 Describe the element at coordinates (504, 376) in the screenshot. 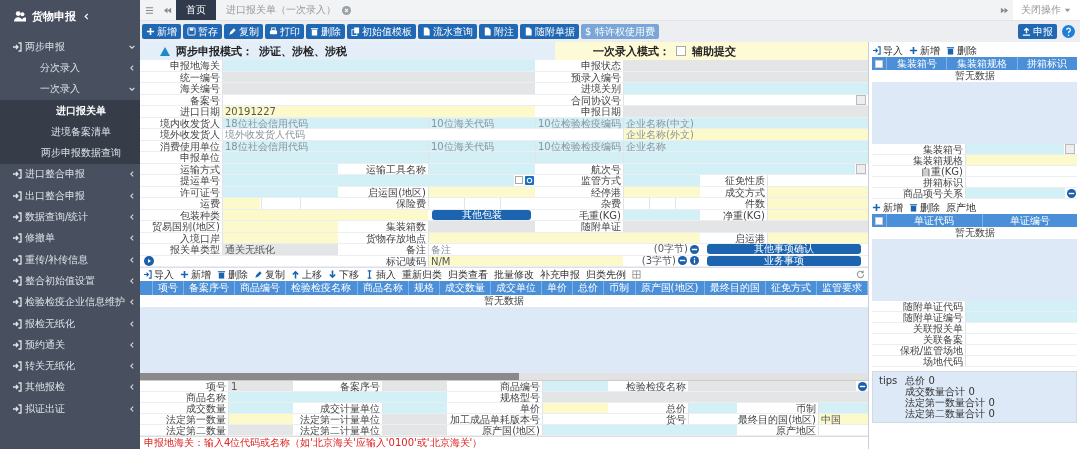

I see `scrollbar` at that location.